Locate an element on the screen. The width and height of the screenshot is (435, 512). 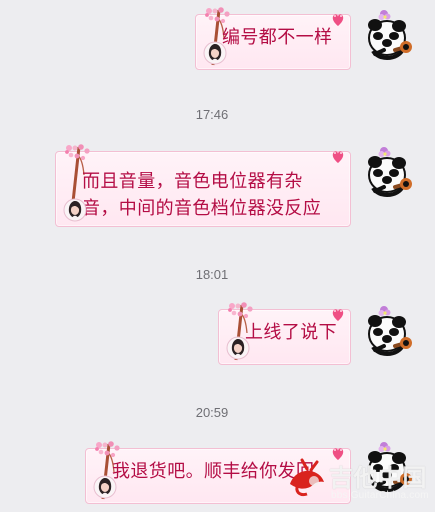
message-text: 我退货吧。顺丰给你发回 is located at coordinates (213, 471).